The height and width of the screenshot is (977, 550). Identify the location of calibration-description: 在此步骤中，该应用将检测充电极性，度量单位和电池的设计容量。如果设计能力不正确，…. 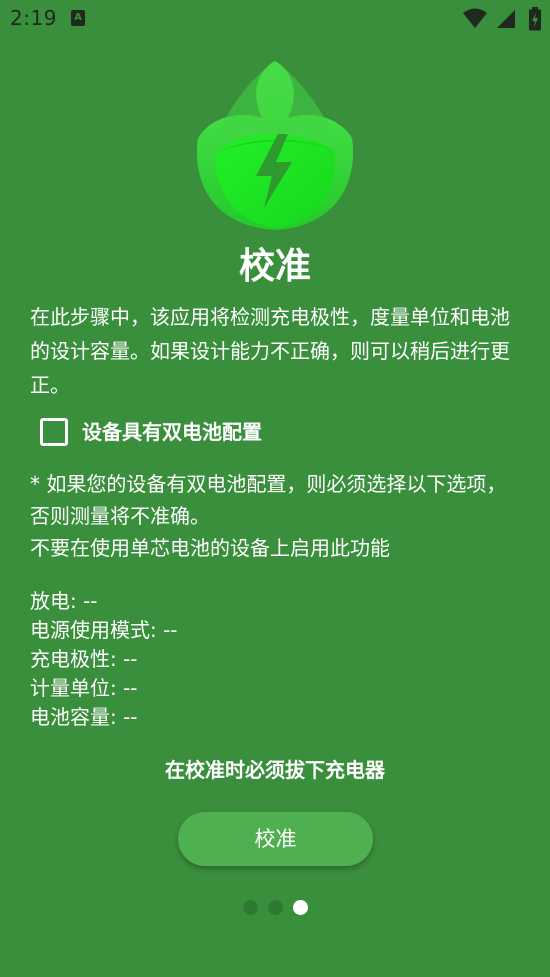
(270, 351).